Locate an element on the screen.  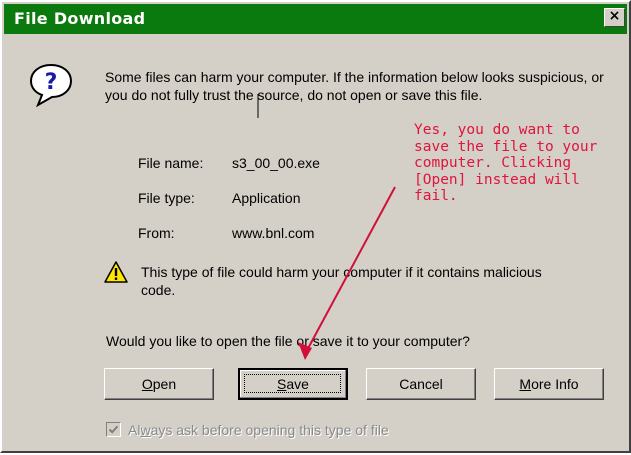
always-ask-label-post: ays ask before opening this type of file is located at coordinates (269, 430).